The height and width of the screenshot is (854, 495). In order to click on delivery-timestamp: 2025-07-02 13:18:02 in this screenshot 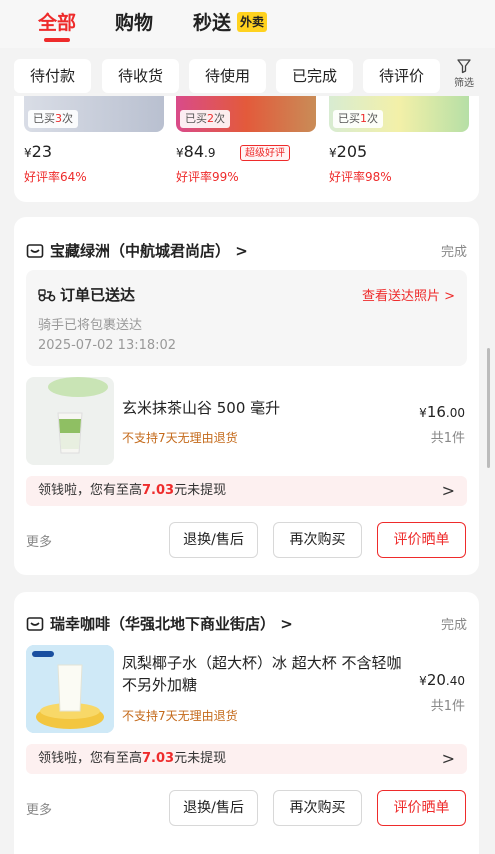, I will do `click(107, 345)`.